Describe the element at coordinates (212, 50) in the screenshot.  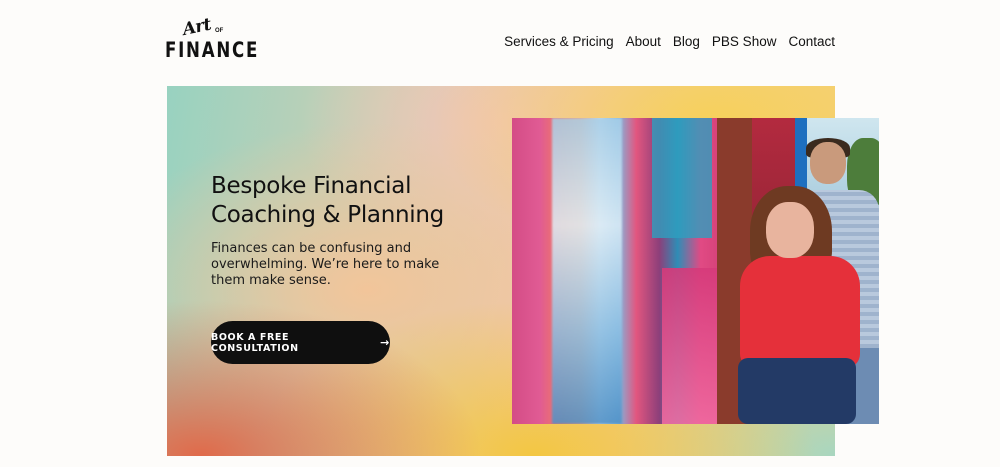
I see `logo-wordmark: FINANCE` at that location.